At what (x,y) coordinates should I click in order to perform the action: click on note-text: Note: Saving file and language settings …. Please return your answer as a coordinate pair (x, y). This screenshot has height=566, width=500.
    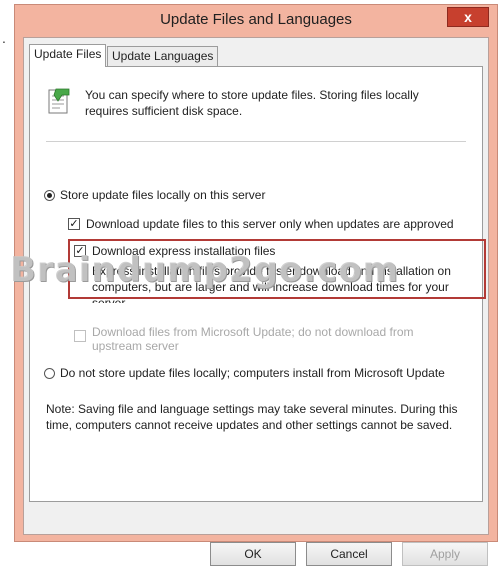
    Looking at the image, I should click on (252, 417).